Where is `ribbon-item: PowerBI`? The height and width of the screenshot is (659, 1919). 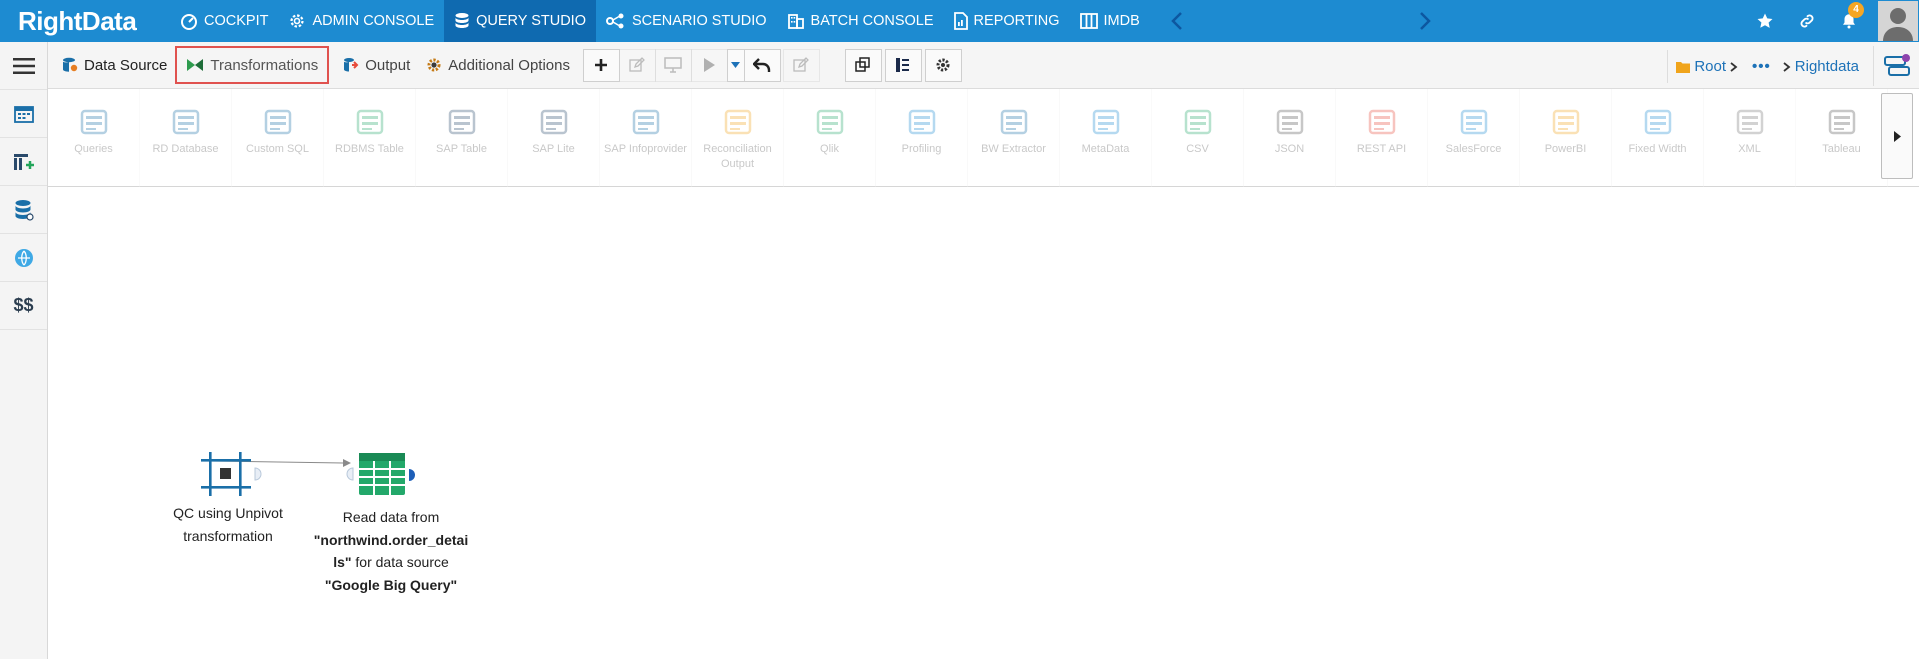 ribbon-item: PowerBI is located at coordinates (1566, 138).